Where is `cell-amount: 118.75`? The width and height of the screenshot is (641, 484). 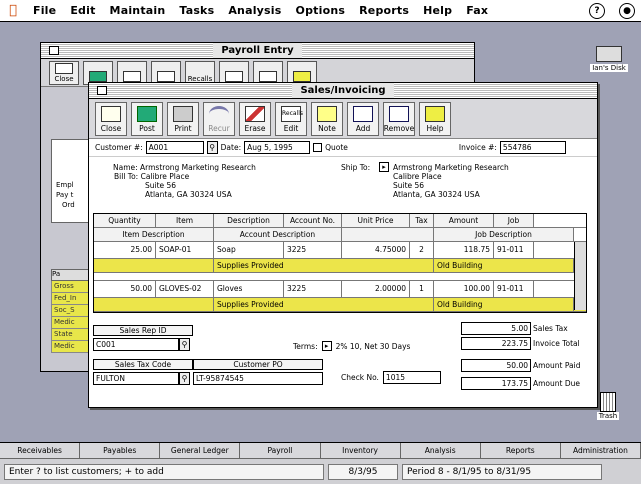
cell-amount: 118.75 is located at coordinates (464, 250).